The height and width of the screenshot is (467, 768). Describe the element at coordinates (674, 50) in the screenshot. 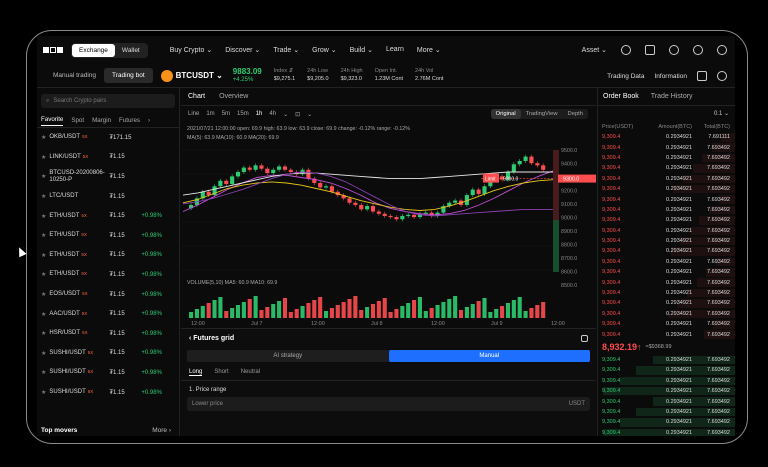

I see `bell-icon` at that location.